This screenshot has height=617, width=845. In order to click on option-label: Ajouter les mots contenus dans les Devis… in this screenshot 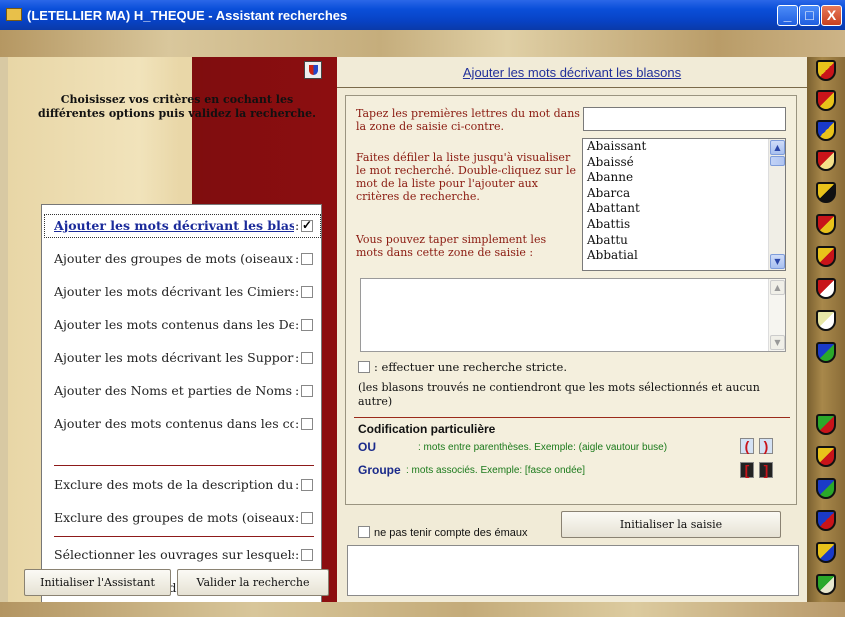, I will do `click(174, 324)`.